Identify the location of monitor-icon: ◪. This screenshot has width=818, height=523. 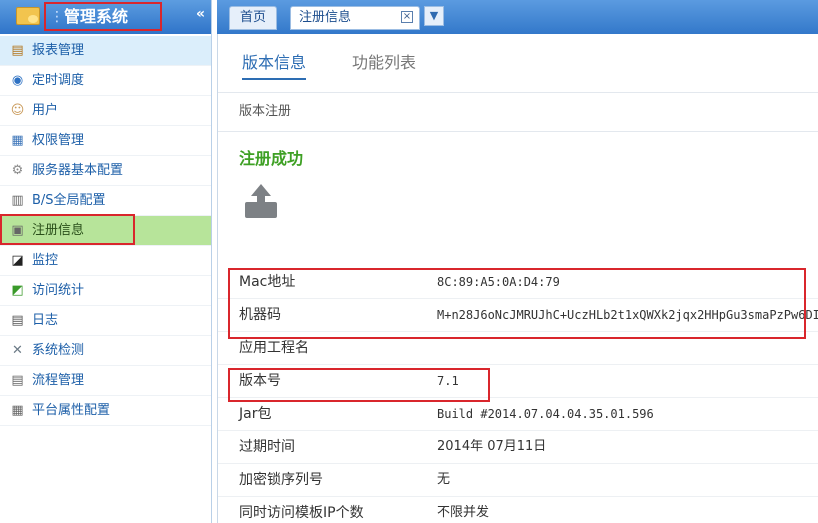
(17, 260).